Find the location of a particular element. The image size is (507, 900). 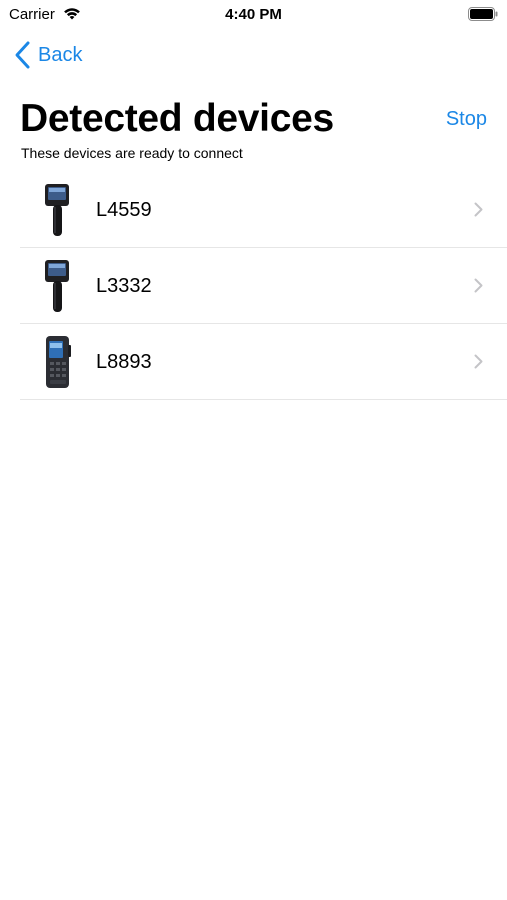

page-subtitle: These devices are ready to connect is located at coordinates (132, 153).